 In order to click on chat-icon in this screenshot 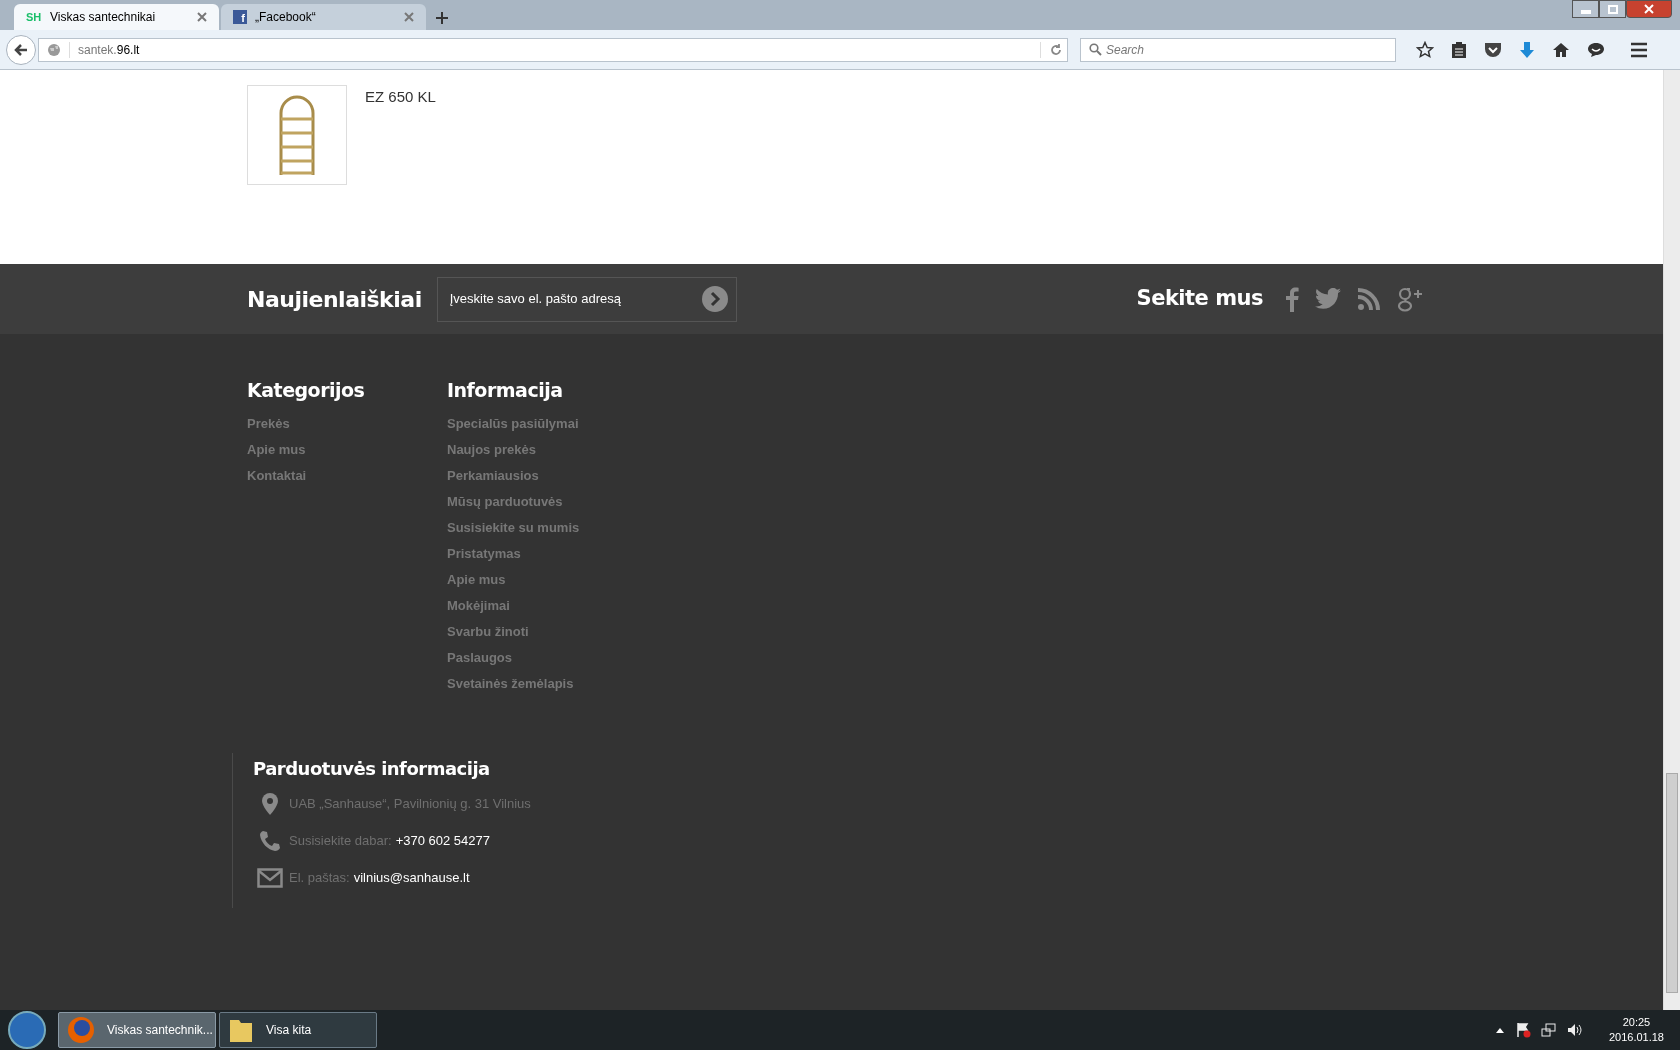, I will do `click(1596, 49)`.